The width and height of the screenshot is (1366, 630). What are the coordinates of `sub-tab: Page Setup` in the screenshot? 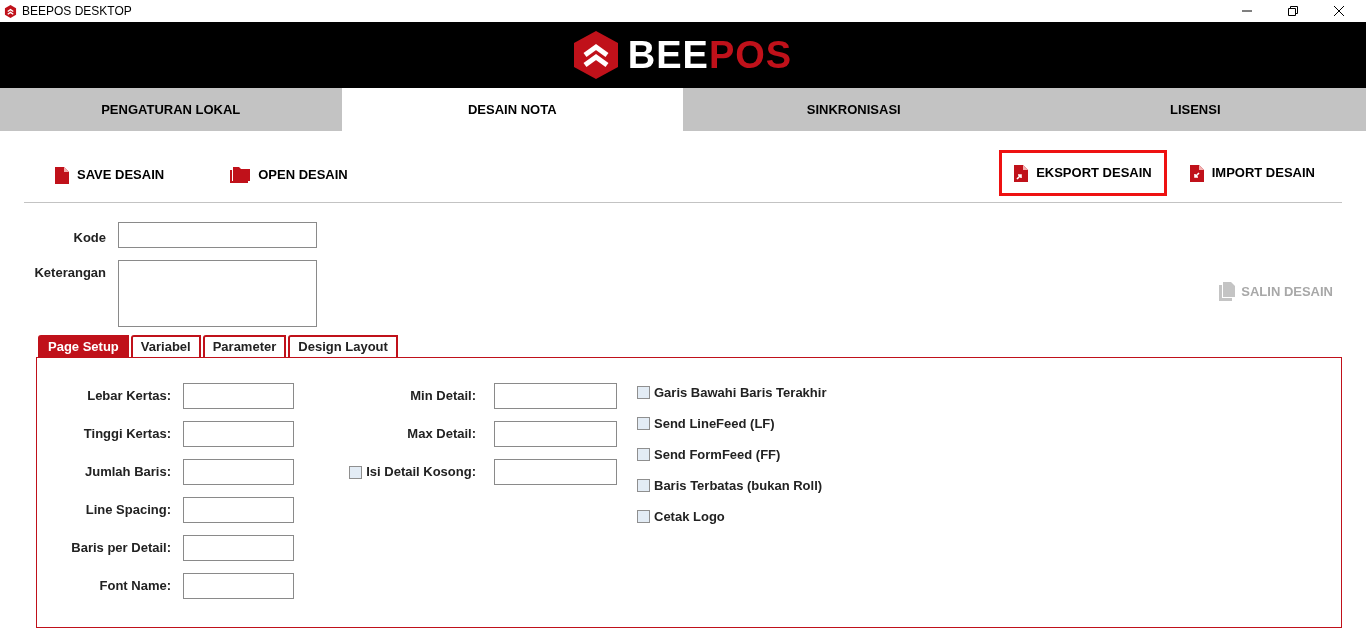 It's located at (83, 346).